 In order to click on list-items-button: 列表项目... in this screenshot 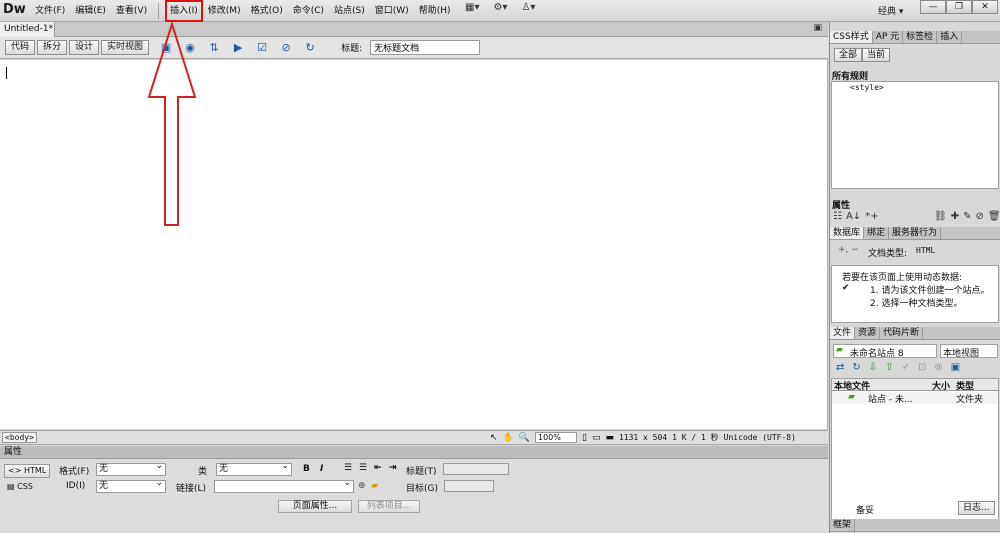, I will do `click(389, 506)`.